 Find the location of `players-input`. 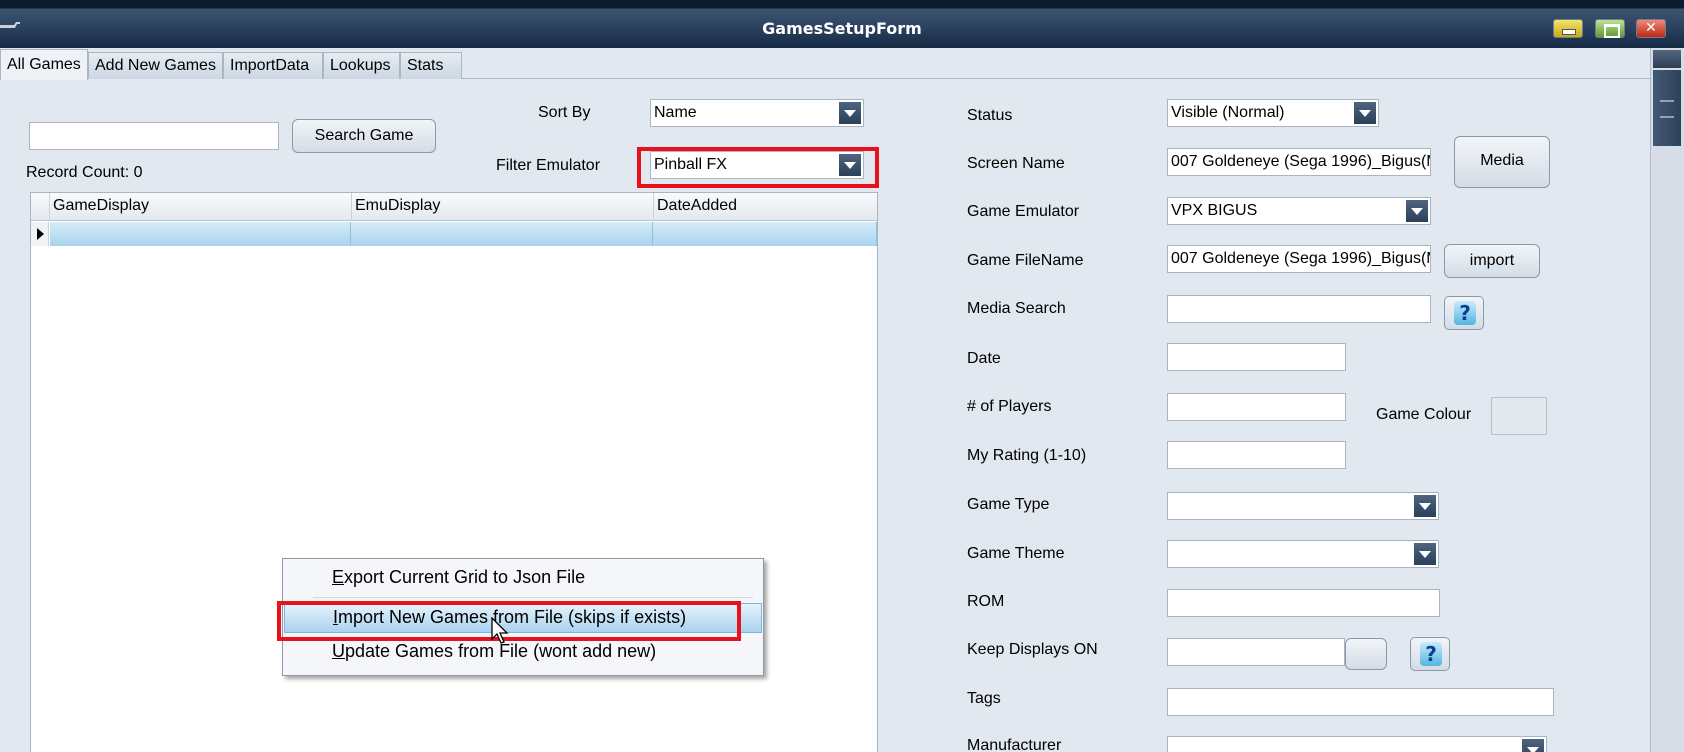

players-input is located at coordinates (1256, 407).